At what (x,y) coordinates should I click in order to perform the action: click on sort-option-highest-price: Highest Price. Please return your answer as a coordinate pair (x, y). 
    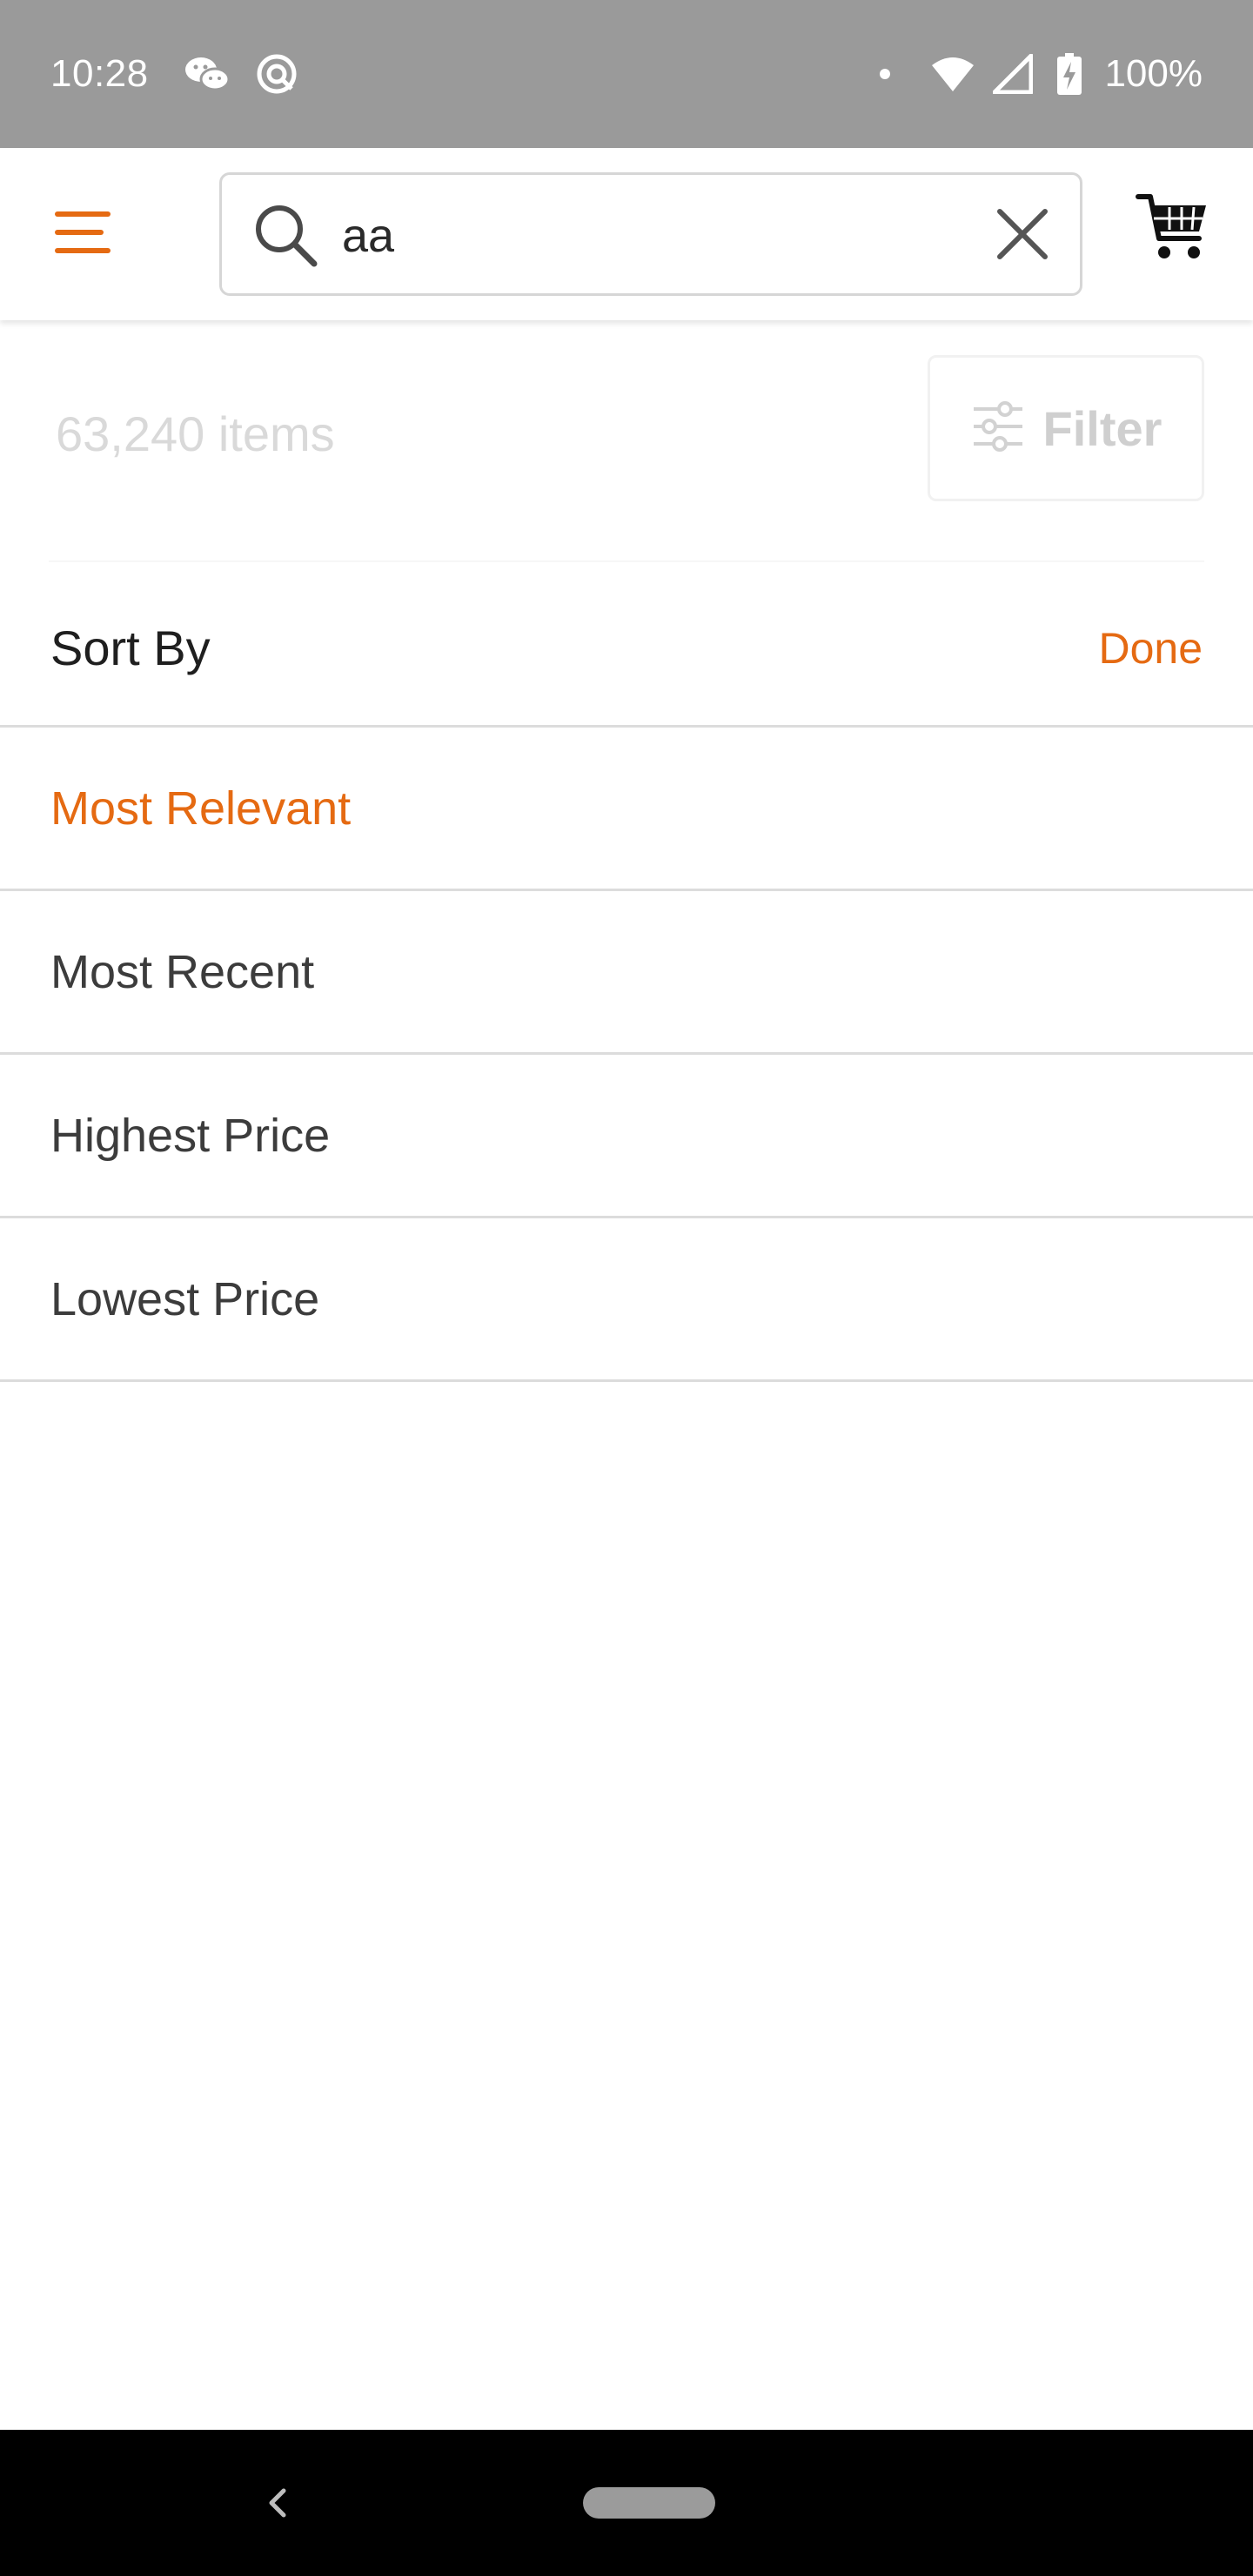
    Looking at the image, I should click on (626, 1136).